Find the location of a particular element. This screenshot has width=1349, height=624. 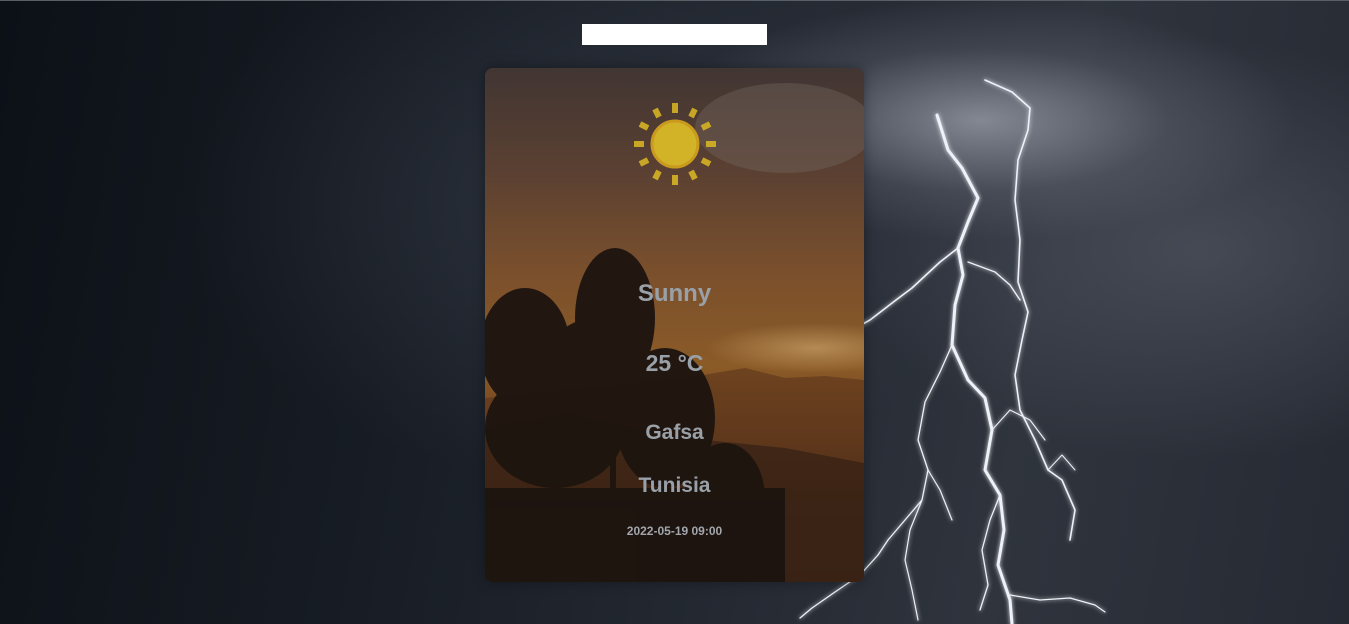

country-name: Tunisia is located at coordinates (674, 485).